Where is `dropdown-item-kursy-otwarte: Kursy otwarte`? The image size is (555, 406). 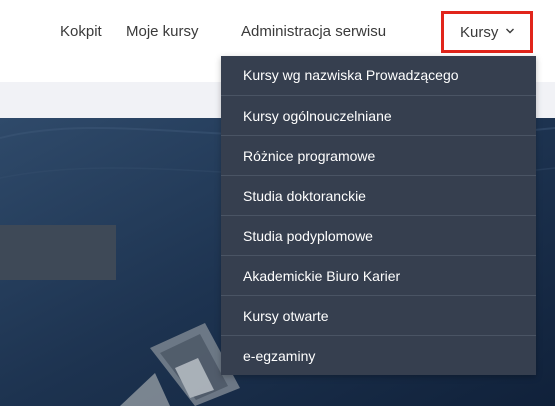 dropdown-item-kursy-otwarte: Kursy otwarte is located at coordinates (378, 315).